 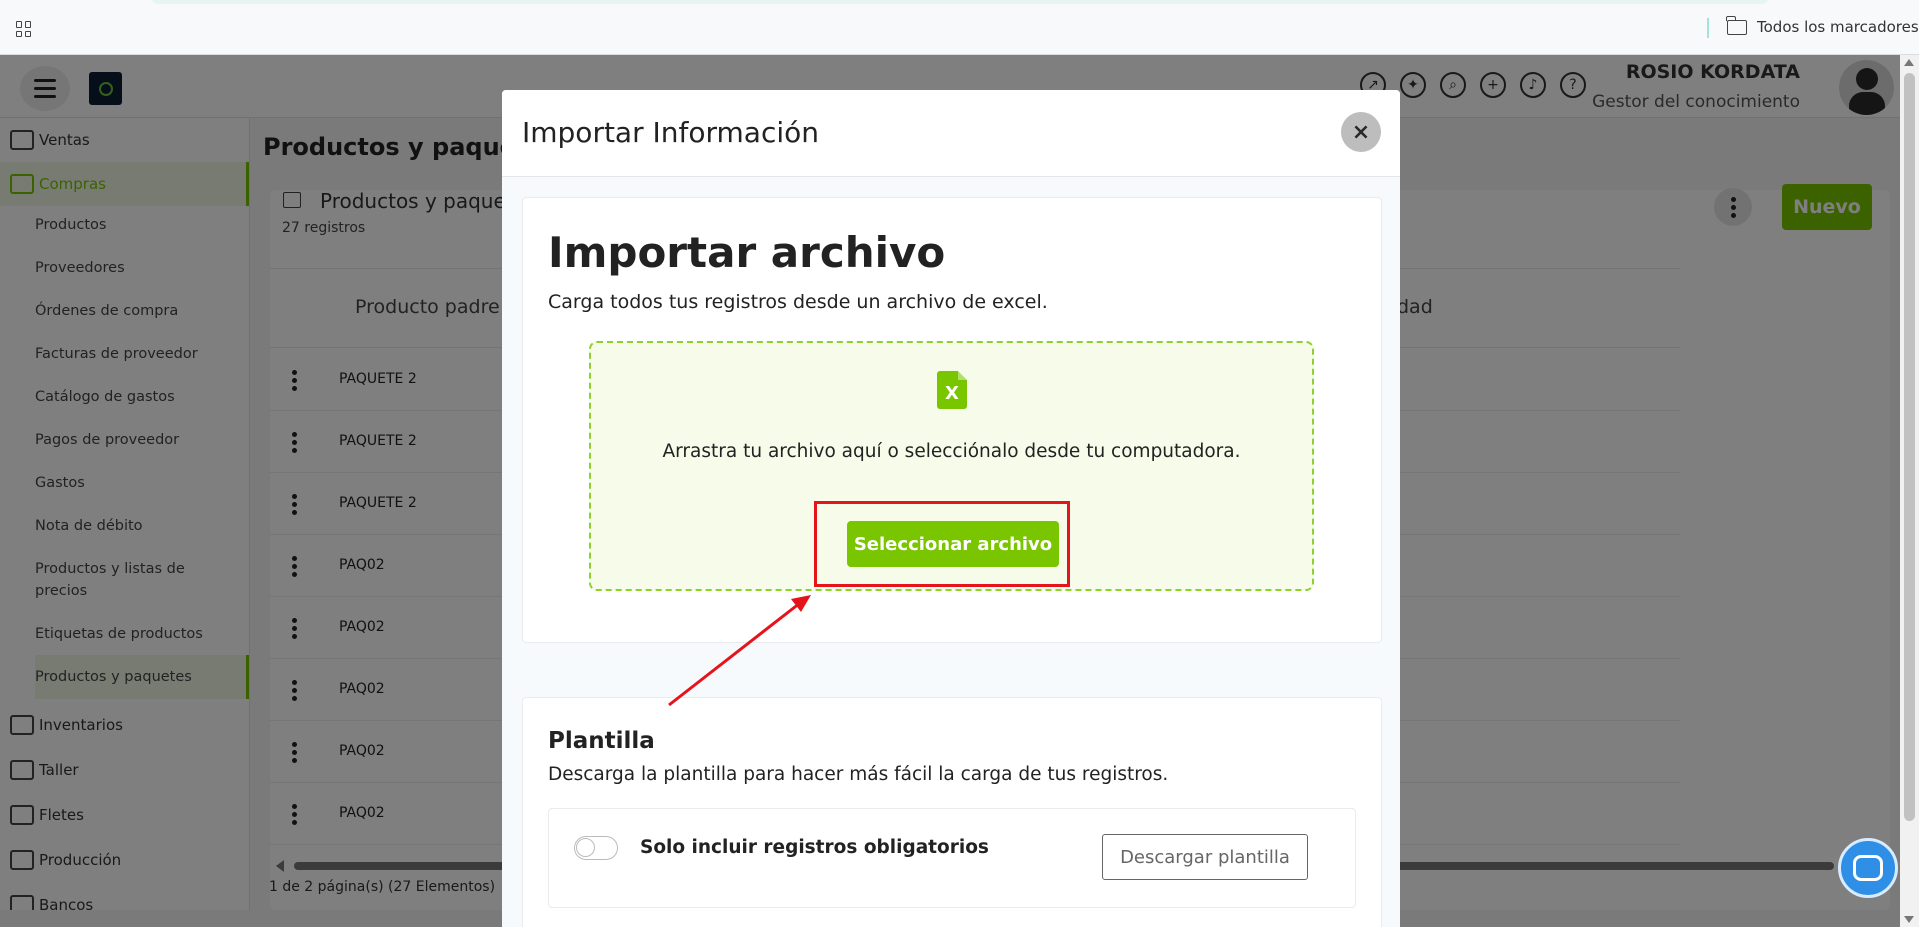 I want to click on close-button: ×, so click(x=1361, y=132).